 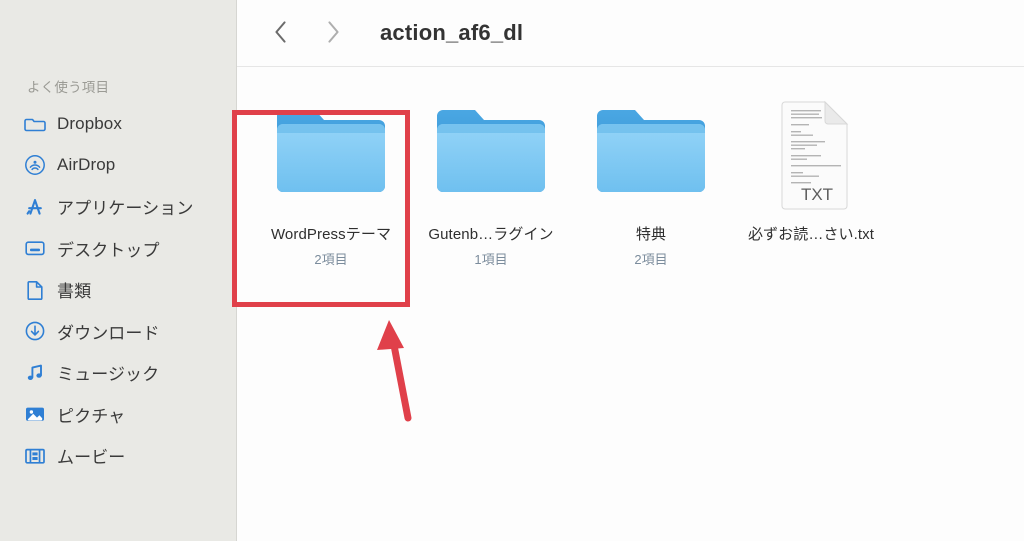 I want to click on file-item-readme-txt: TXT 必ずお読…さい.txt, so click(x=811, y=168).